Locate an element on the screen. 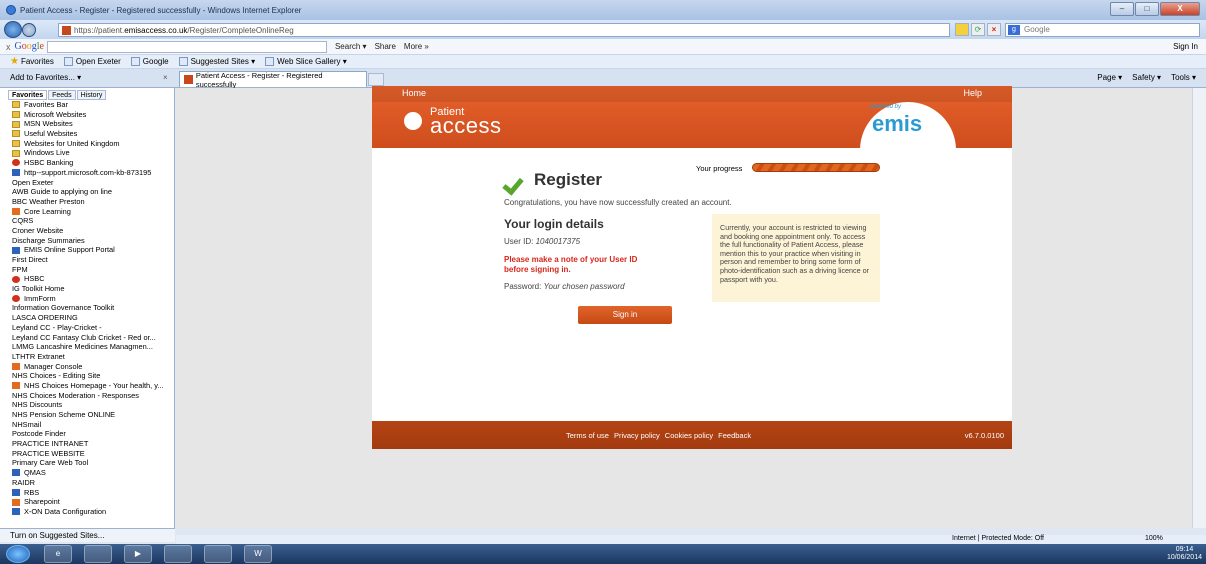 The image size is (1206, 564). favorites-button: ★ Favorites is located at coordinates (32, 61).